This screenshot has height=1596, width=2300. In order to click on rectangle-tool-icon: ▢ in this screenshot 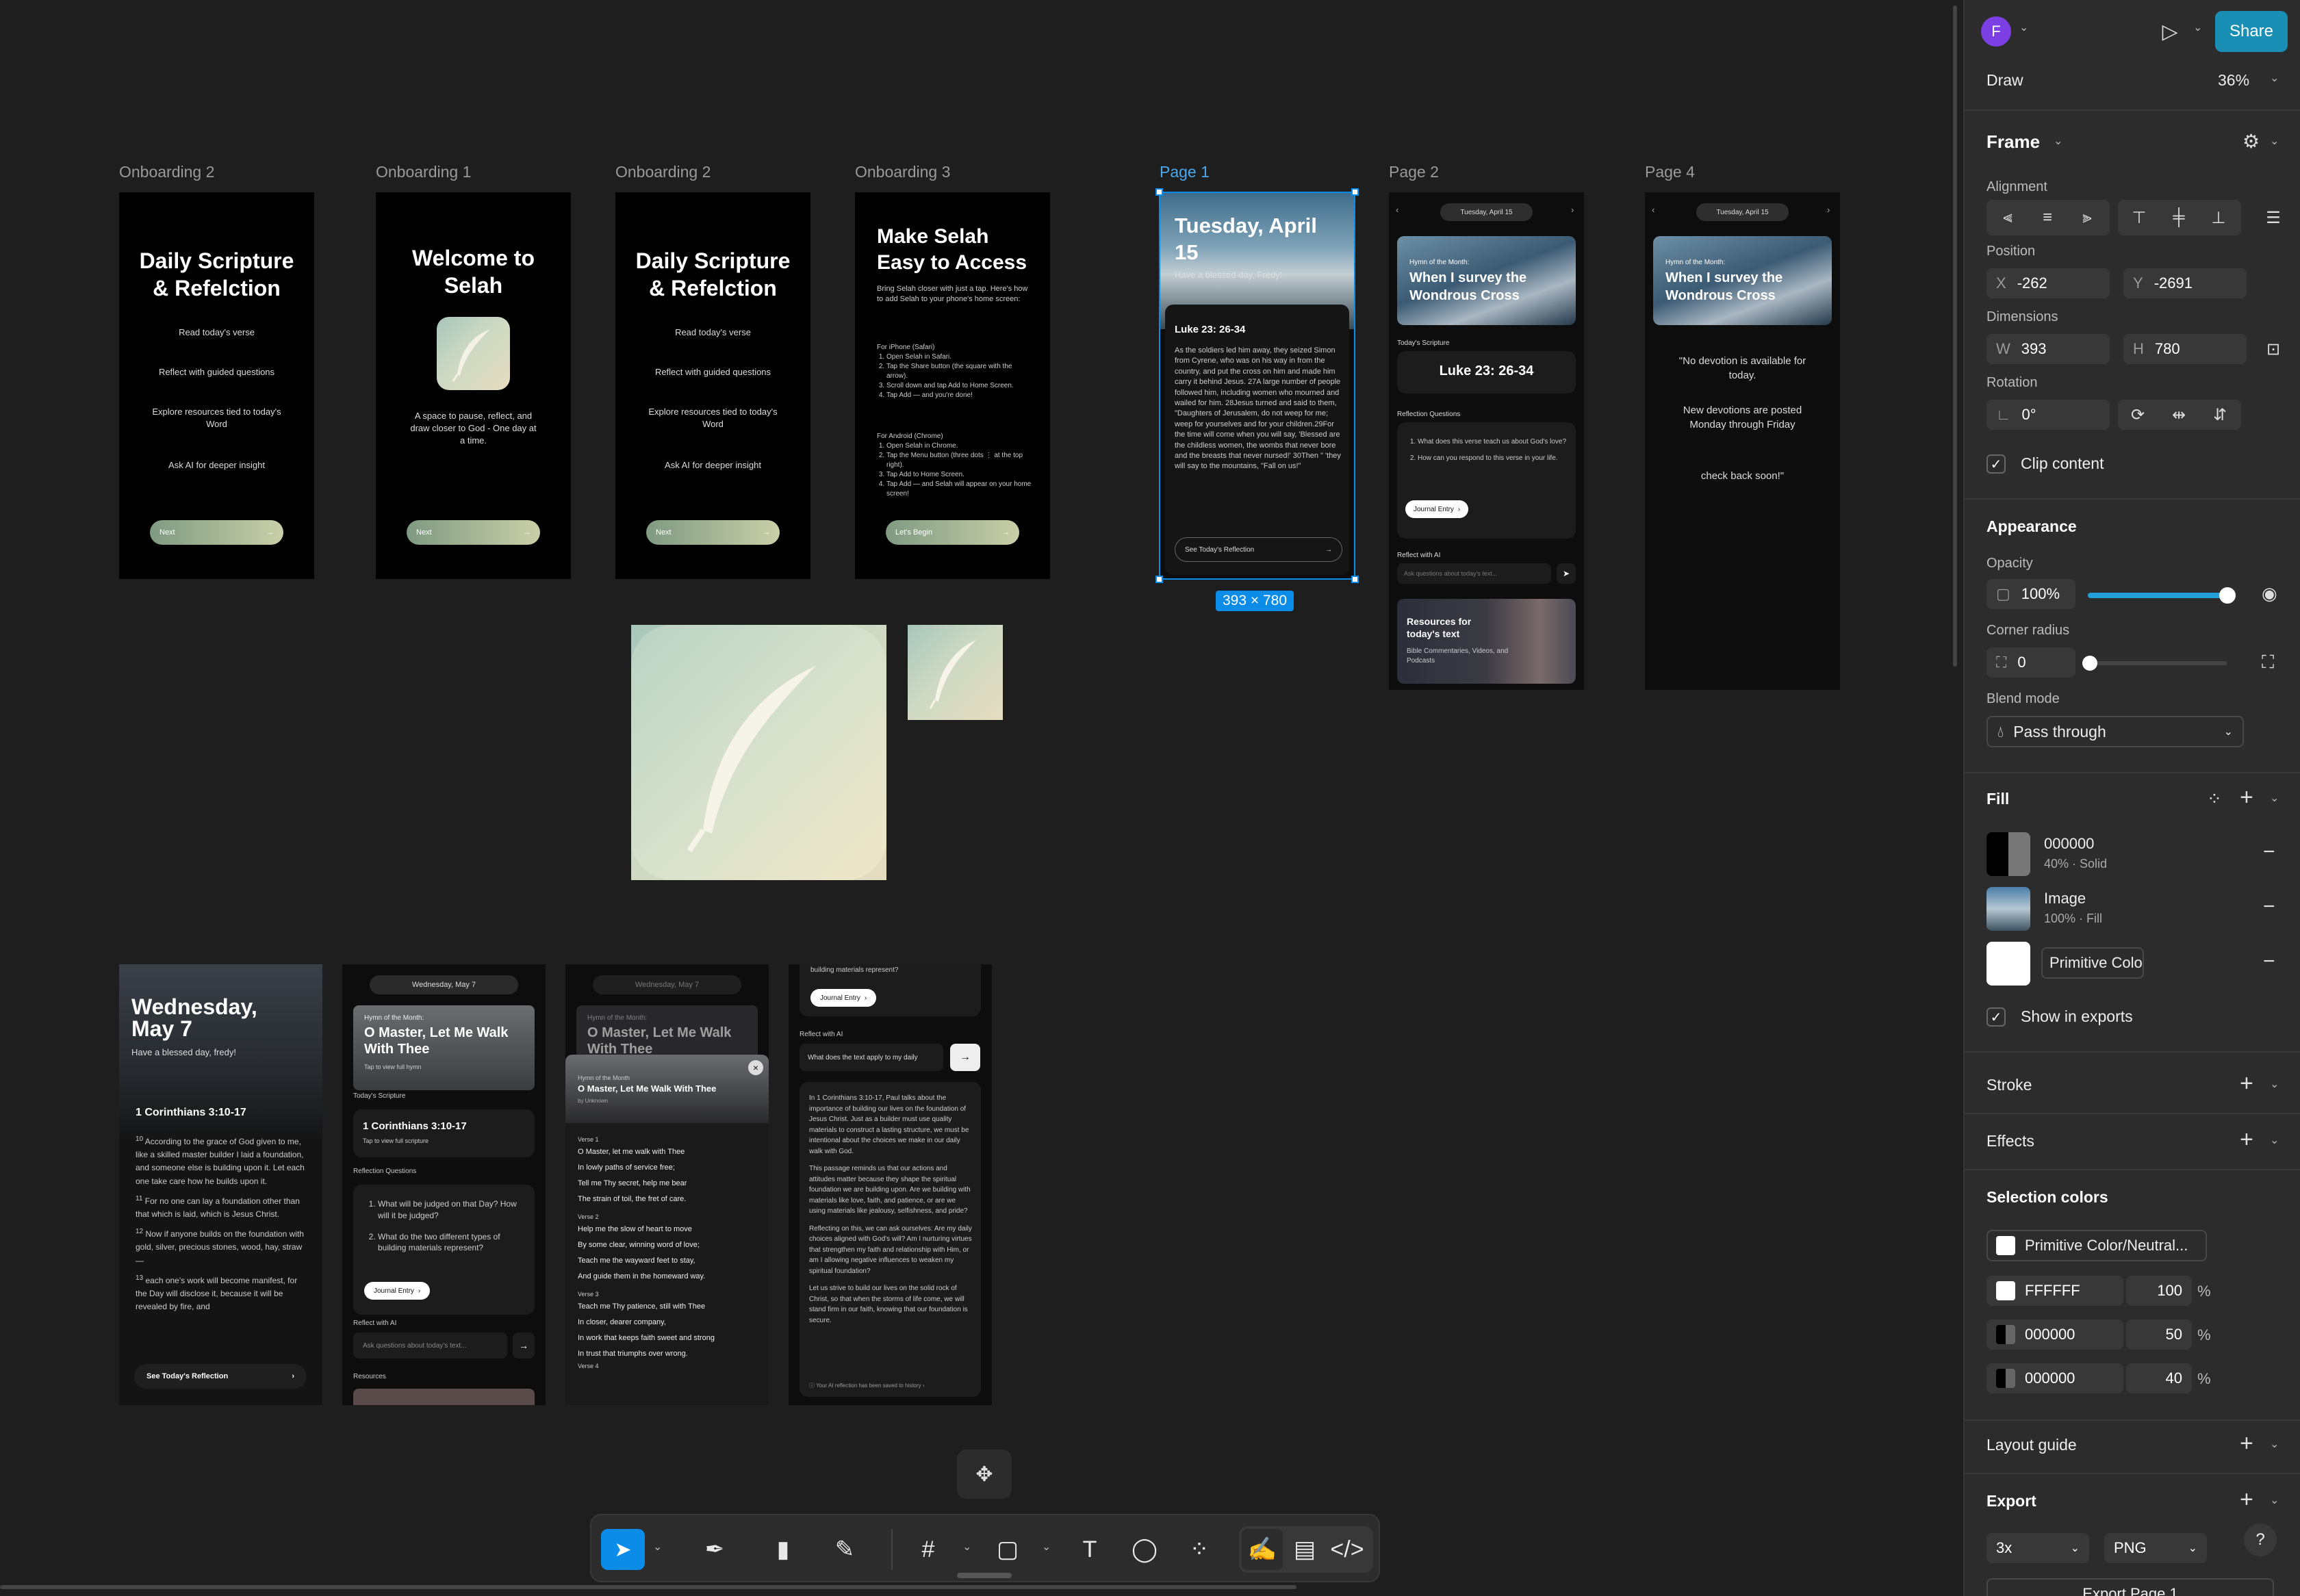, I will do `click(1007, 1550)`.